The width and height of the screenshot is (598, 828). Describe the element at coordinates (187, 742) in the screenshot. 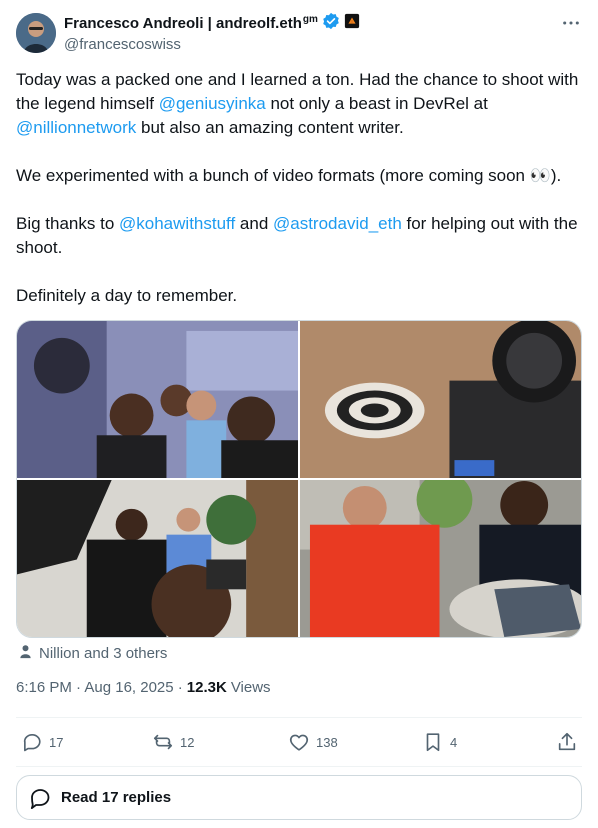

I see `repost-count: 12` at that location.